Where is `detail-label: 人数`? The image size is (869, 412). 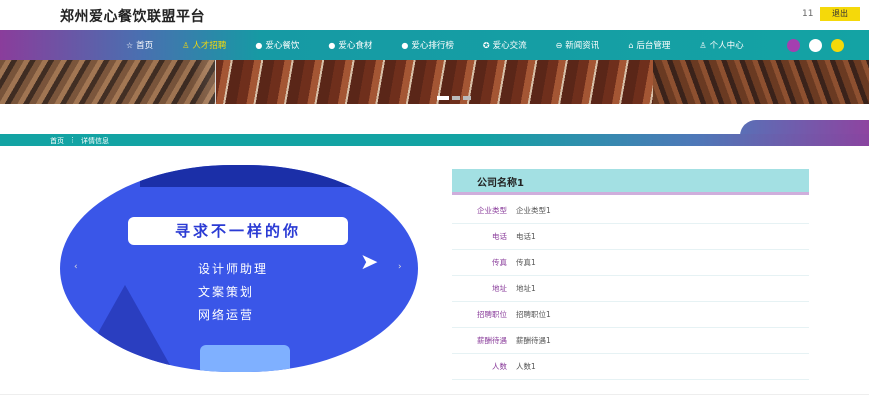
detail-label: 人数 is located at coordinates (499, 366).